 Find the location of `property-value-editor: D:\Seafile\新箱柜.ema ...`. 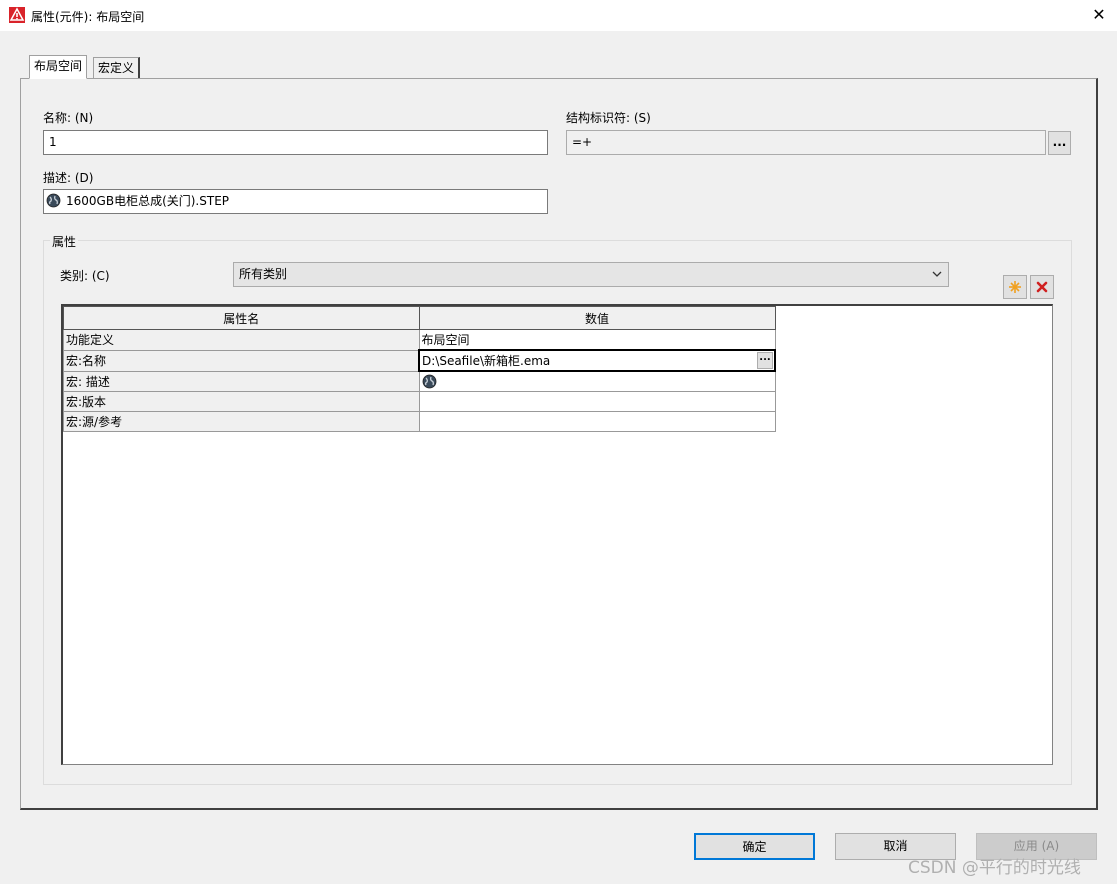

property-value-editor: D:\Seafile\新箱柜.ema ... is located at coordinates (597, 360).